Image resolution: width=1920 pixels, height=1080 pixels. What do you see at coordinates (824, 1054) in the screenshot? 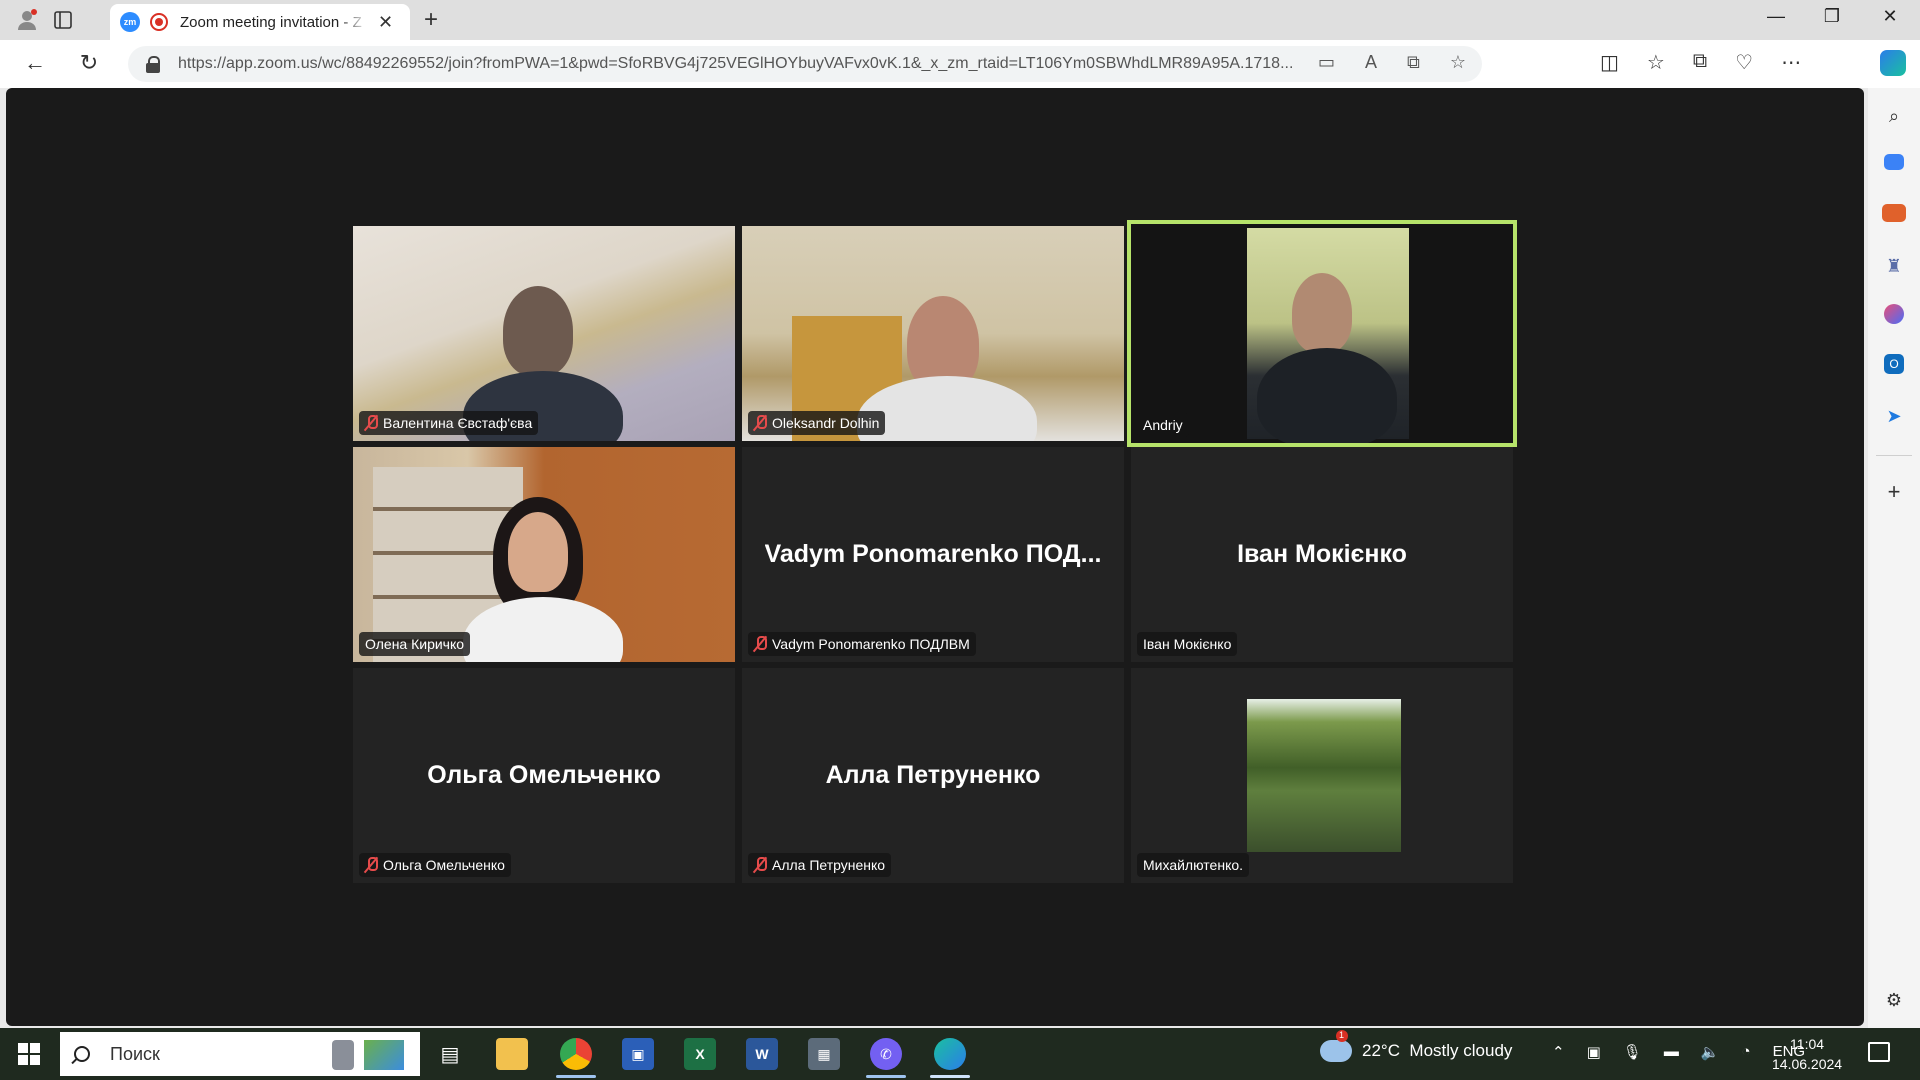
I see `calculator-icon: ▦` at bounding box center [824, 1054].